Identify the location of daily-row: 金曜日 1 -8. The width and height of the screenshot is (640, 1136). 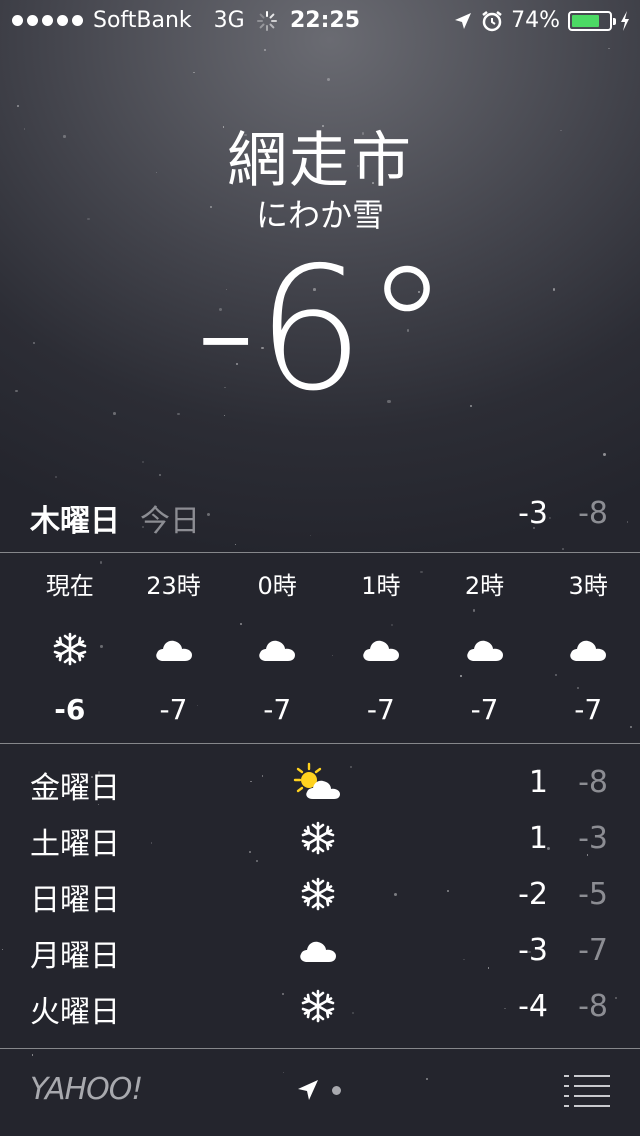
(320, 783).